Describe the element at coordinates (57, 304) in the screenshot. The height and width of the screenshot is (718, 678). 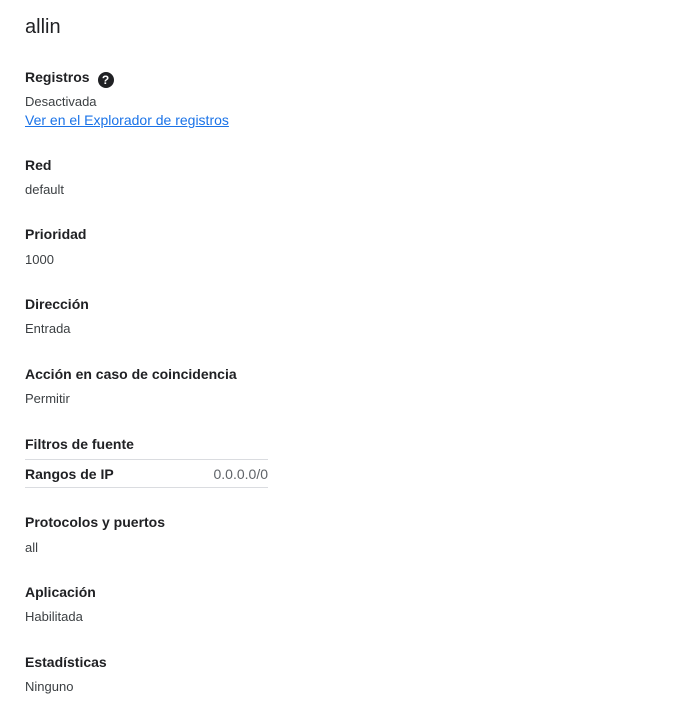
I see `direction-label: Dirección` at that location.